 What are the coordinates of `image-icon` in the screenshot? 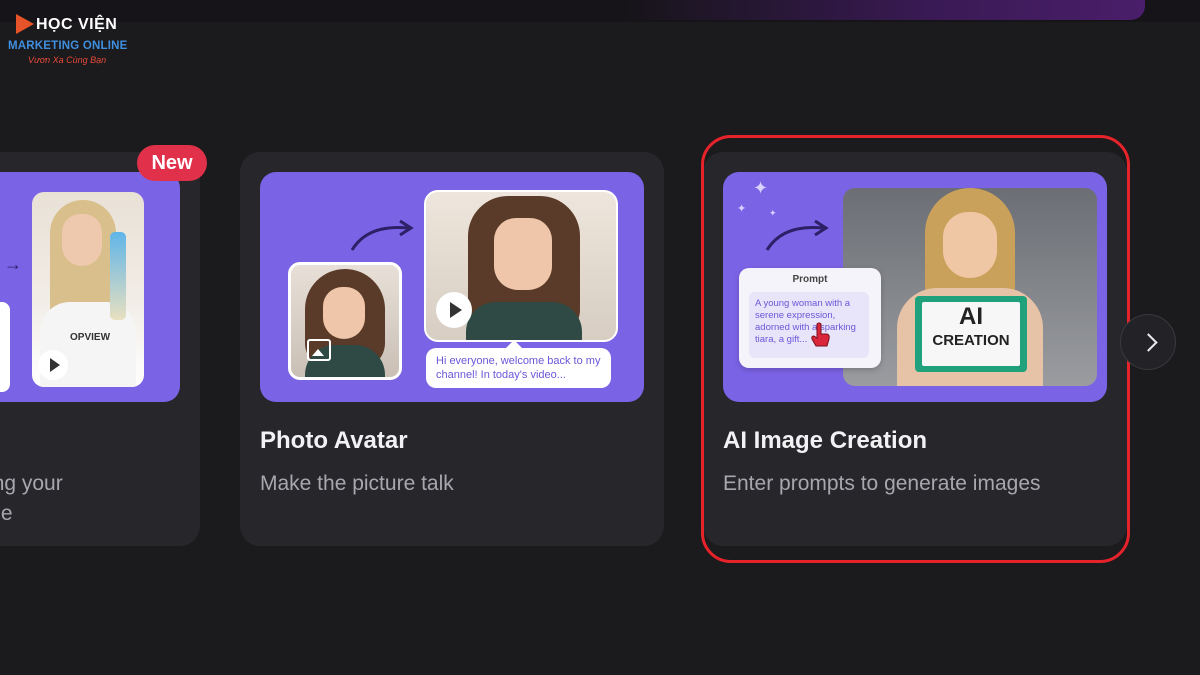 It's located at (319, 350).